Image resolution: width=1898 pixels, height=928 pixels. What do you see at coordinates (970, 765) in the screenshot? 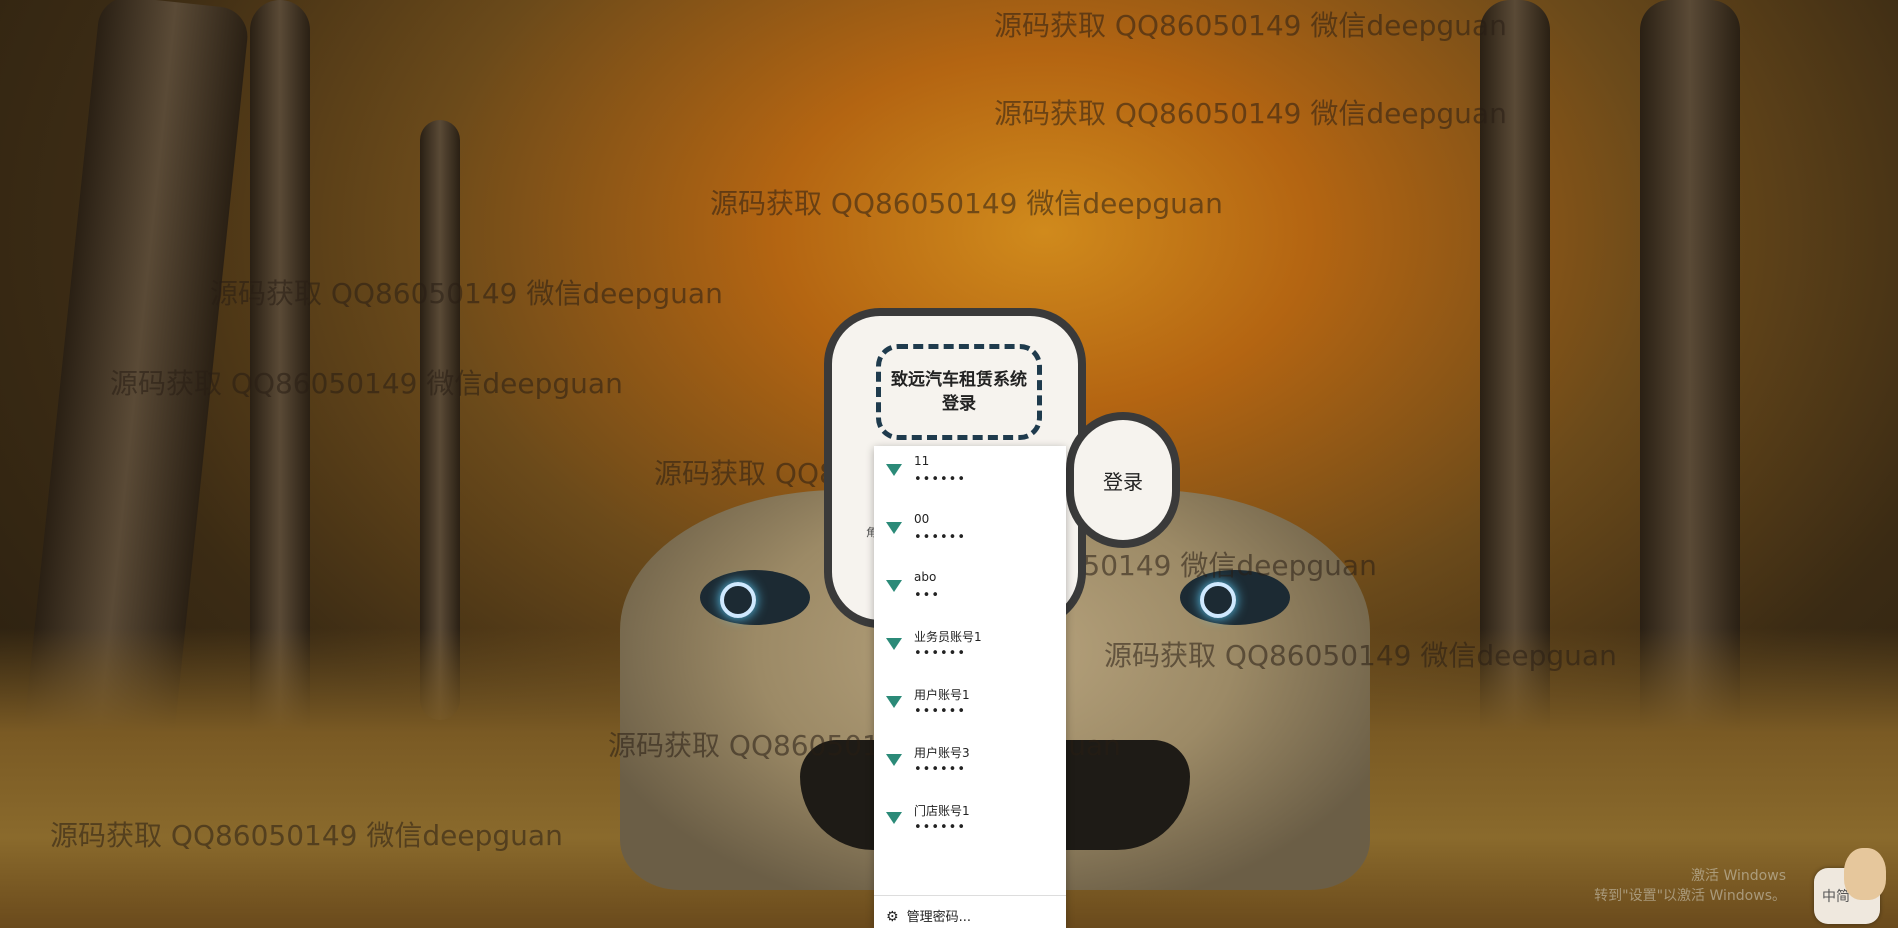
I see `autofill-item: 用户账号3 ••••••` at bounding box center [970, 765].